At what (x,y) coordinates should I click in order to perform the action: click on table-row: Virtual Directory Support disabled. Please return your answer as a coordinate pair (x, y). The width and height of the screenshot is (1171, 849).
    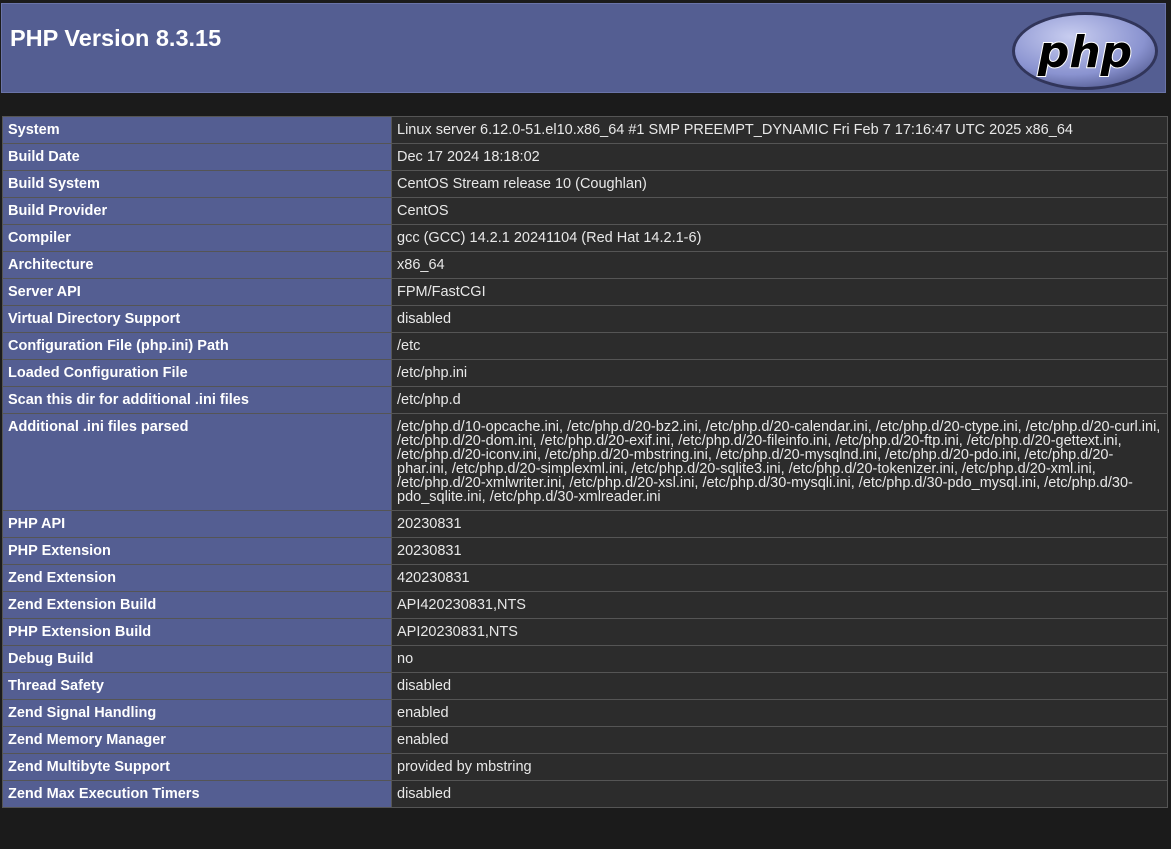
    Looking at the image, I should click on (585, 319).